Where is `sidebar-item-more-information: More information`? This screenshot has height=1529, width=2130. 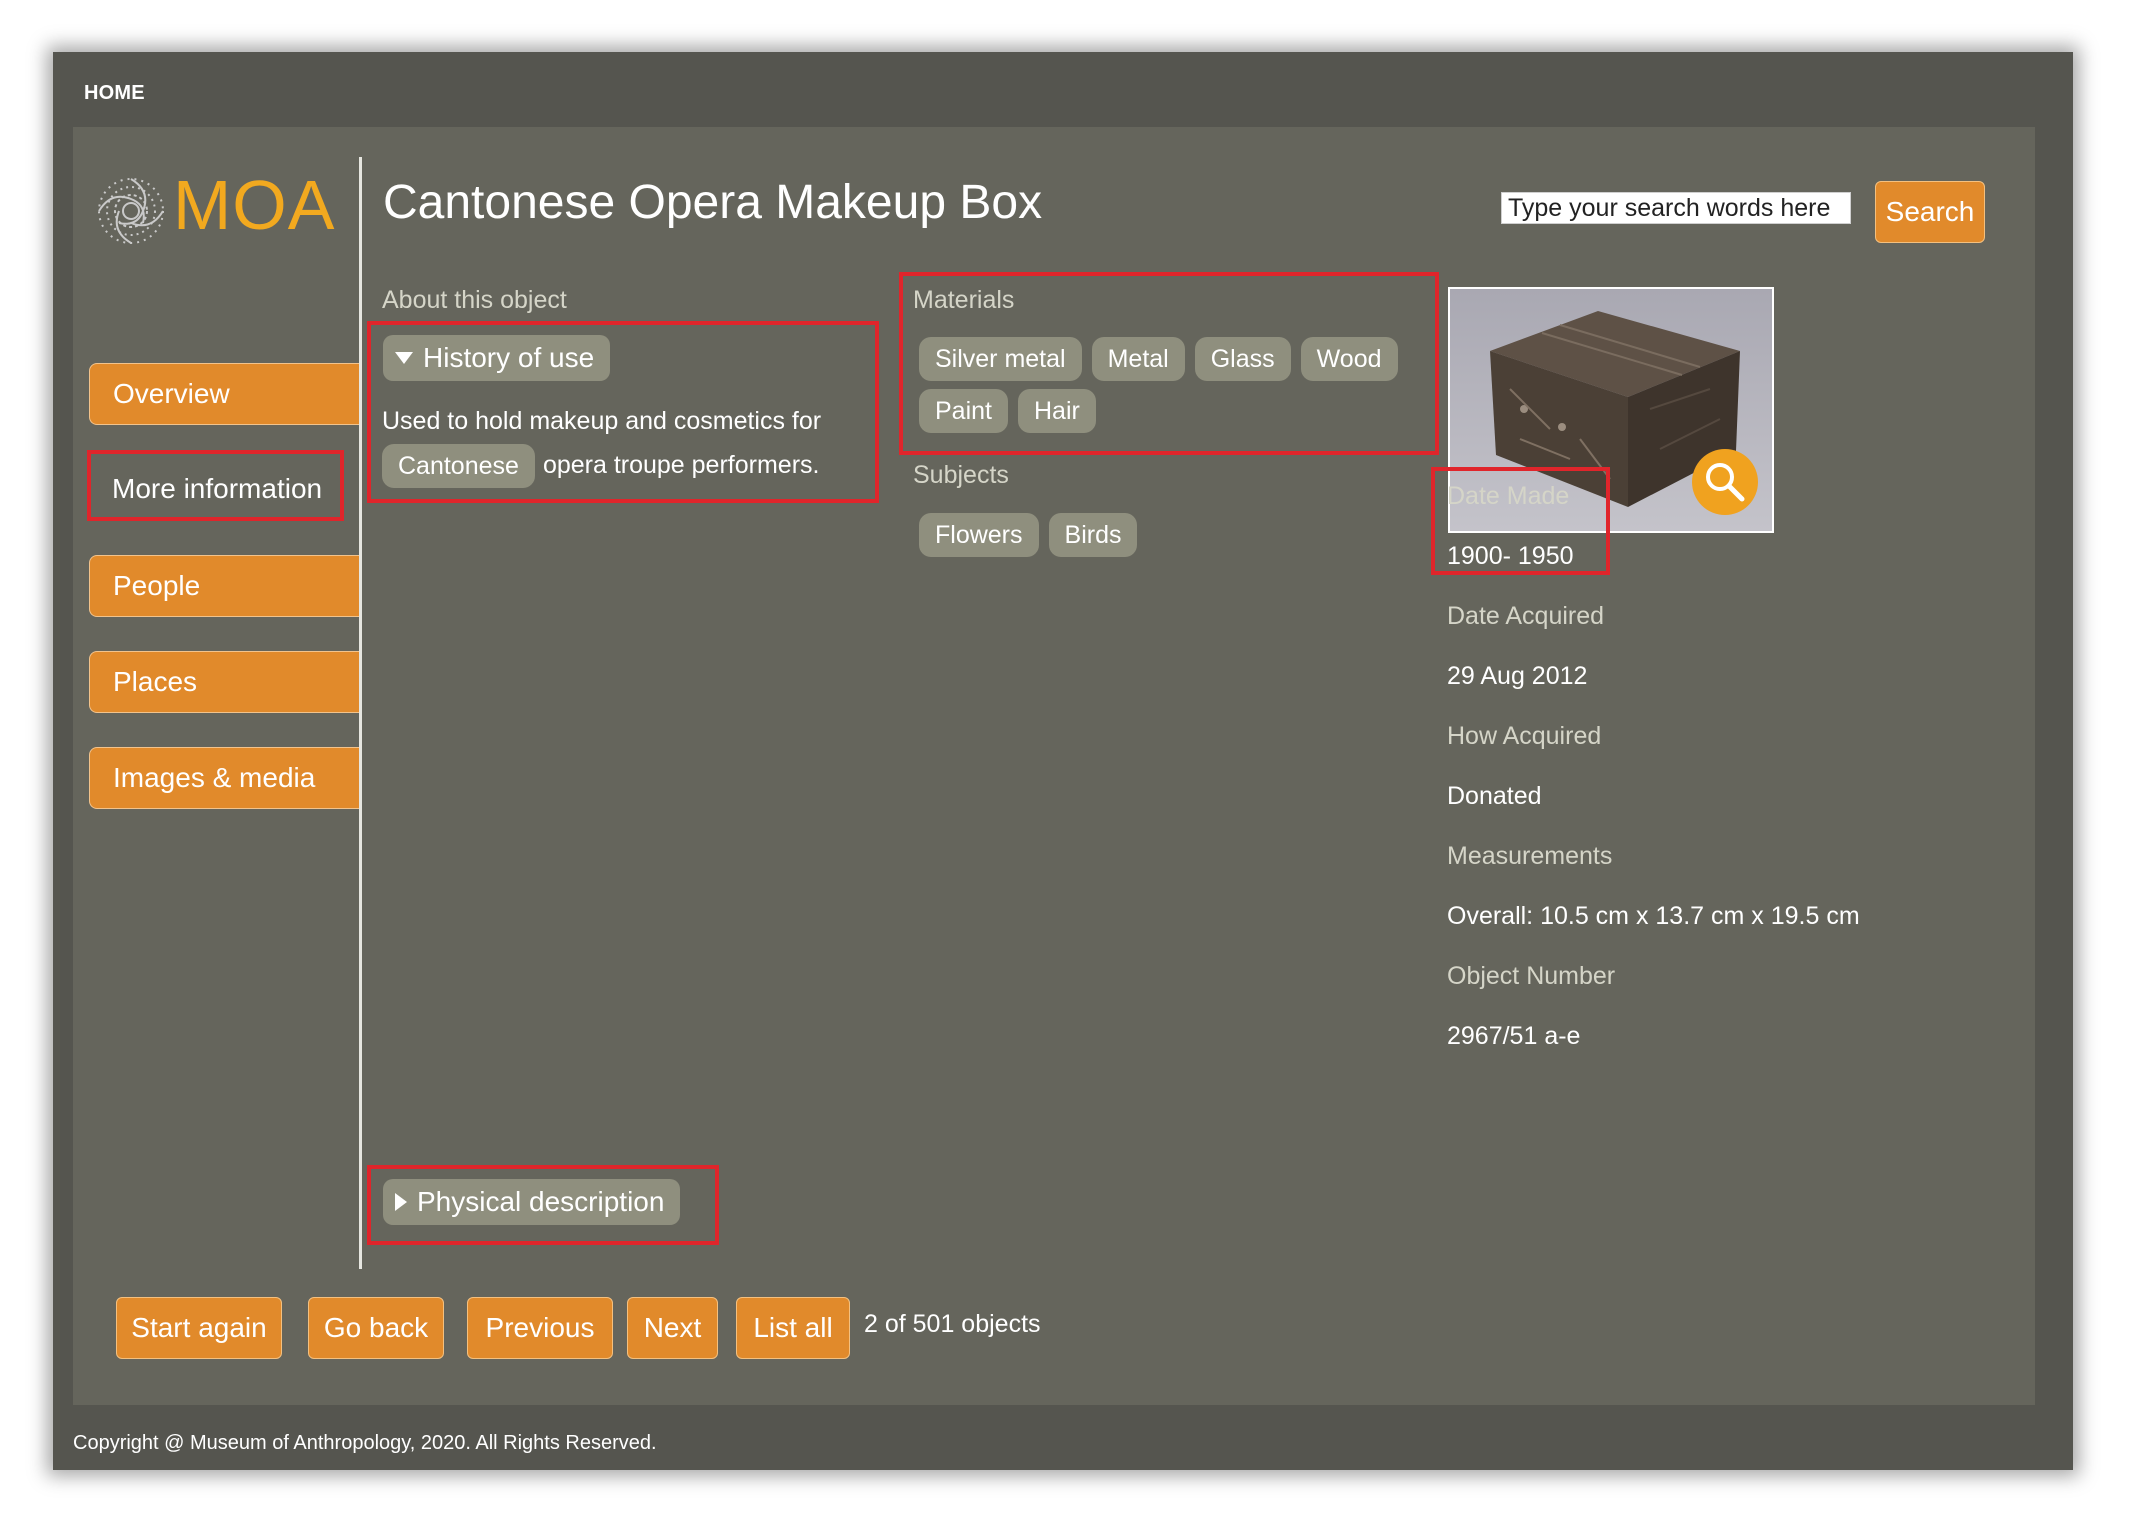 sidebar-item-more-information: More information is located at coordinates (224, 490).